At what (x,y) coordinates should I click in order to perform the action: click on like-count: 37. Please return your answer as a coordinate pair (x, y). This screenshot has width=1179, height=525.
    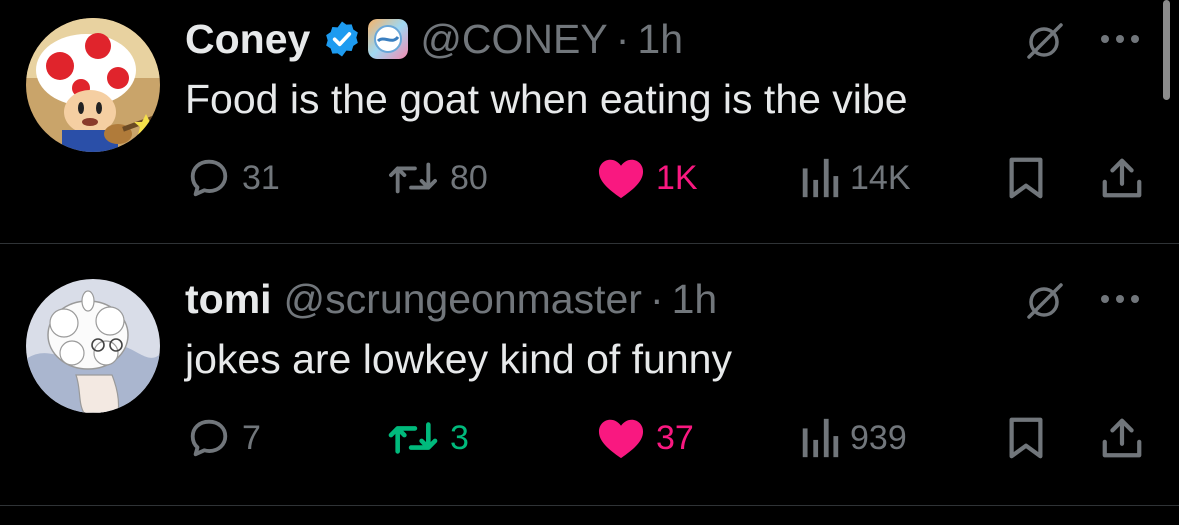
    Looking at the image, I should click on (675, 437).